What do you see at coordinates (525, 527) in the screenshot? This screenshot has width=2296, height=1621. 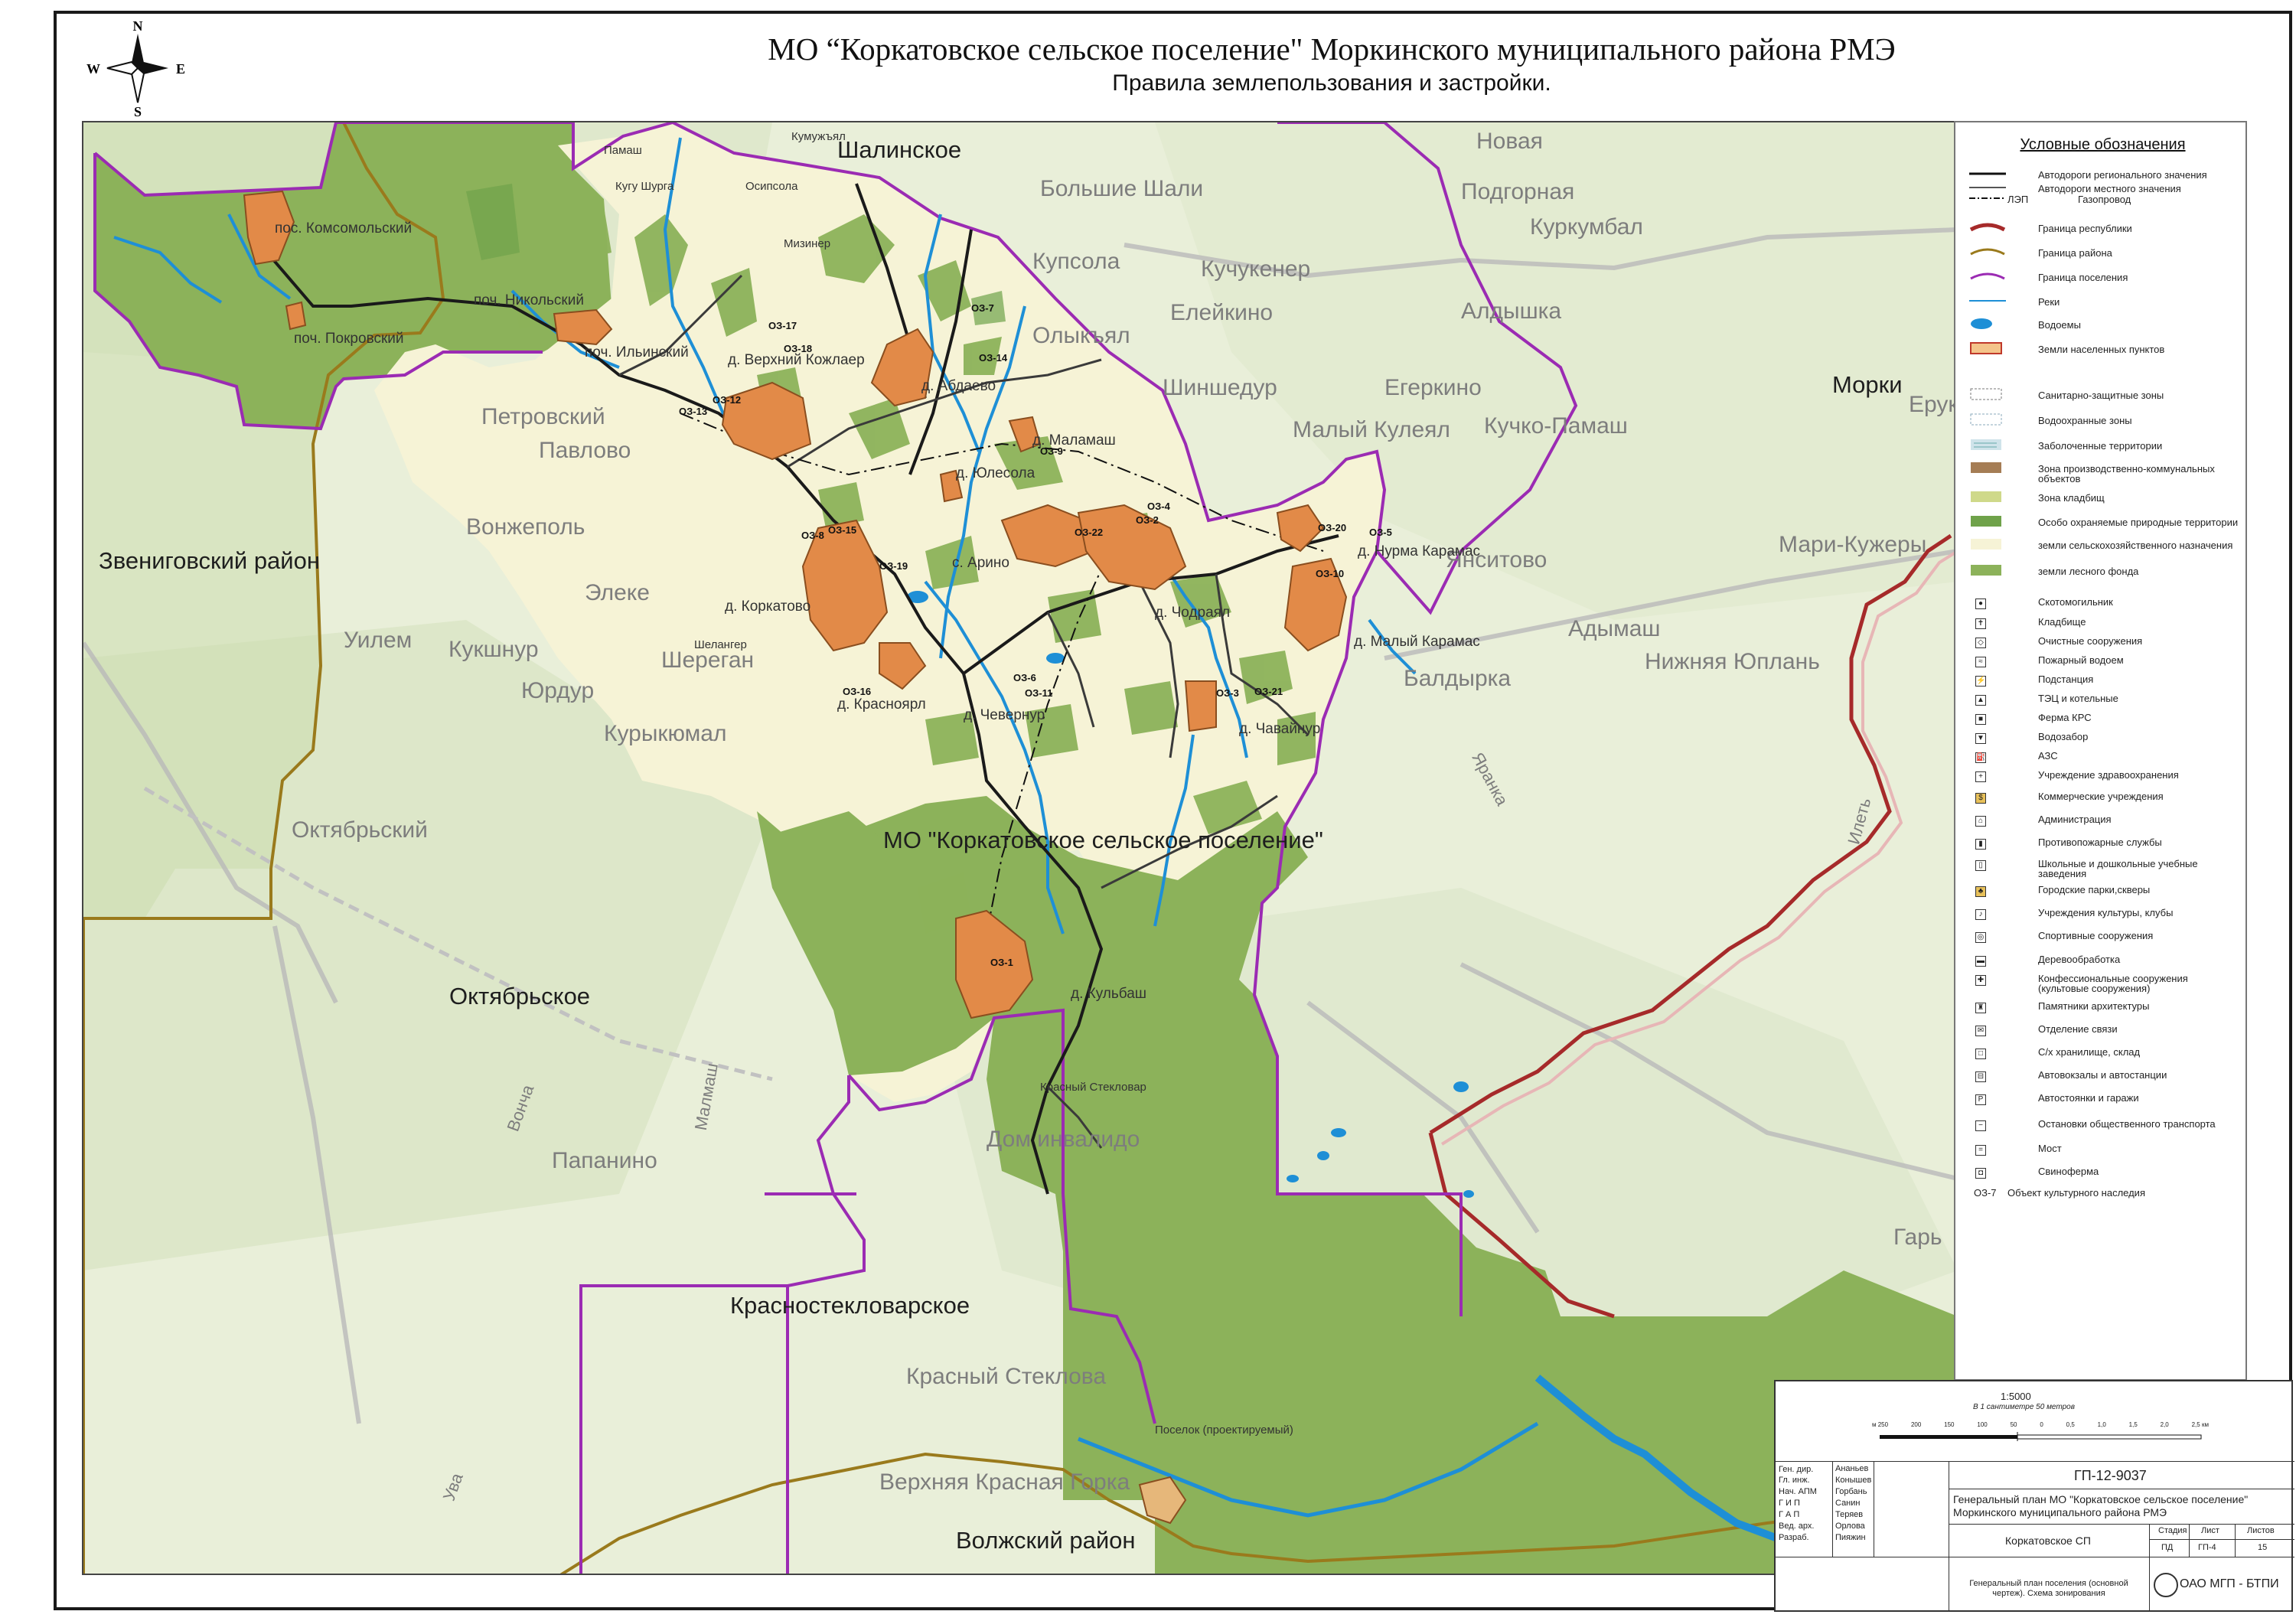 I see `place-vonzhepol: Вонжеполь` at bounding box center [525, 527].